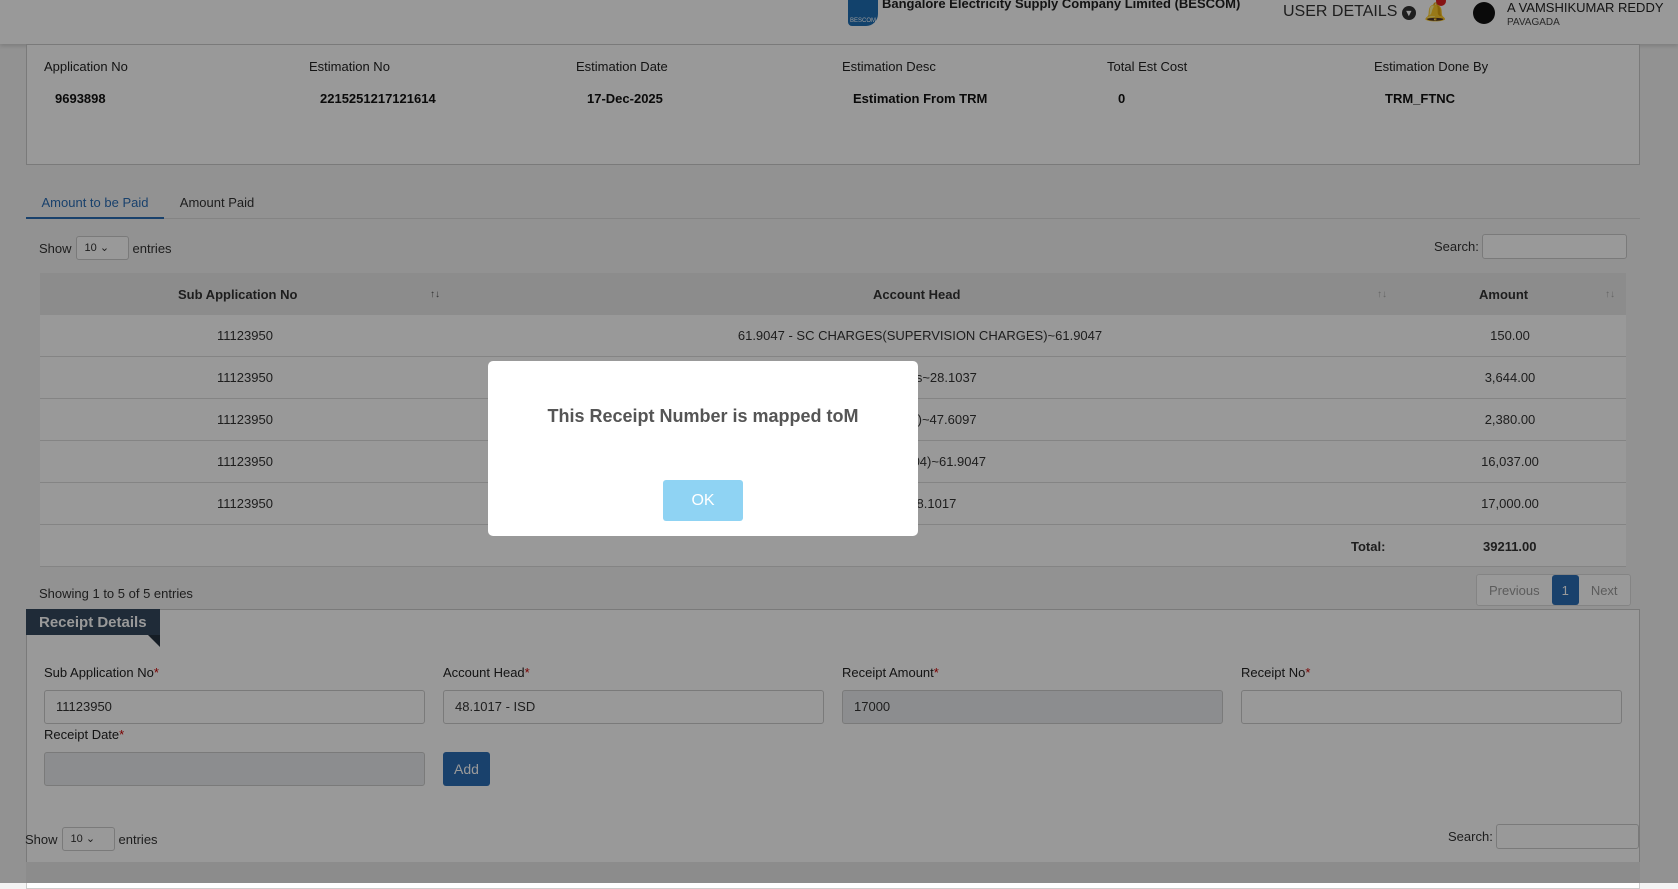 The height and width of the screenshot is (889, 1678). I want to click on ok-button: OK, so click(703, 500).